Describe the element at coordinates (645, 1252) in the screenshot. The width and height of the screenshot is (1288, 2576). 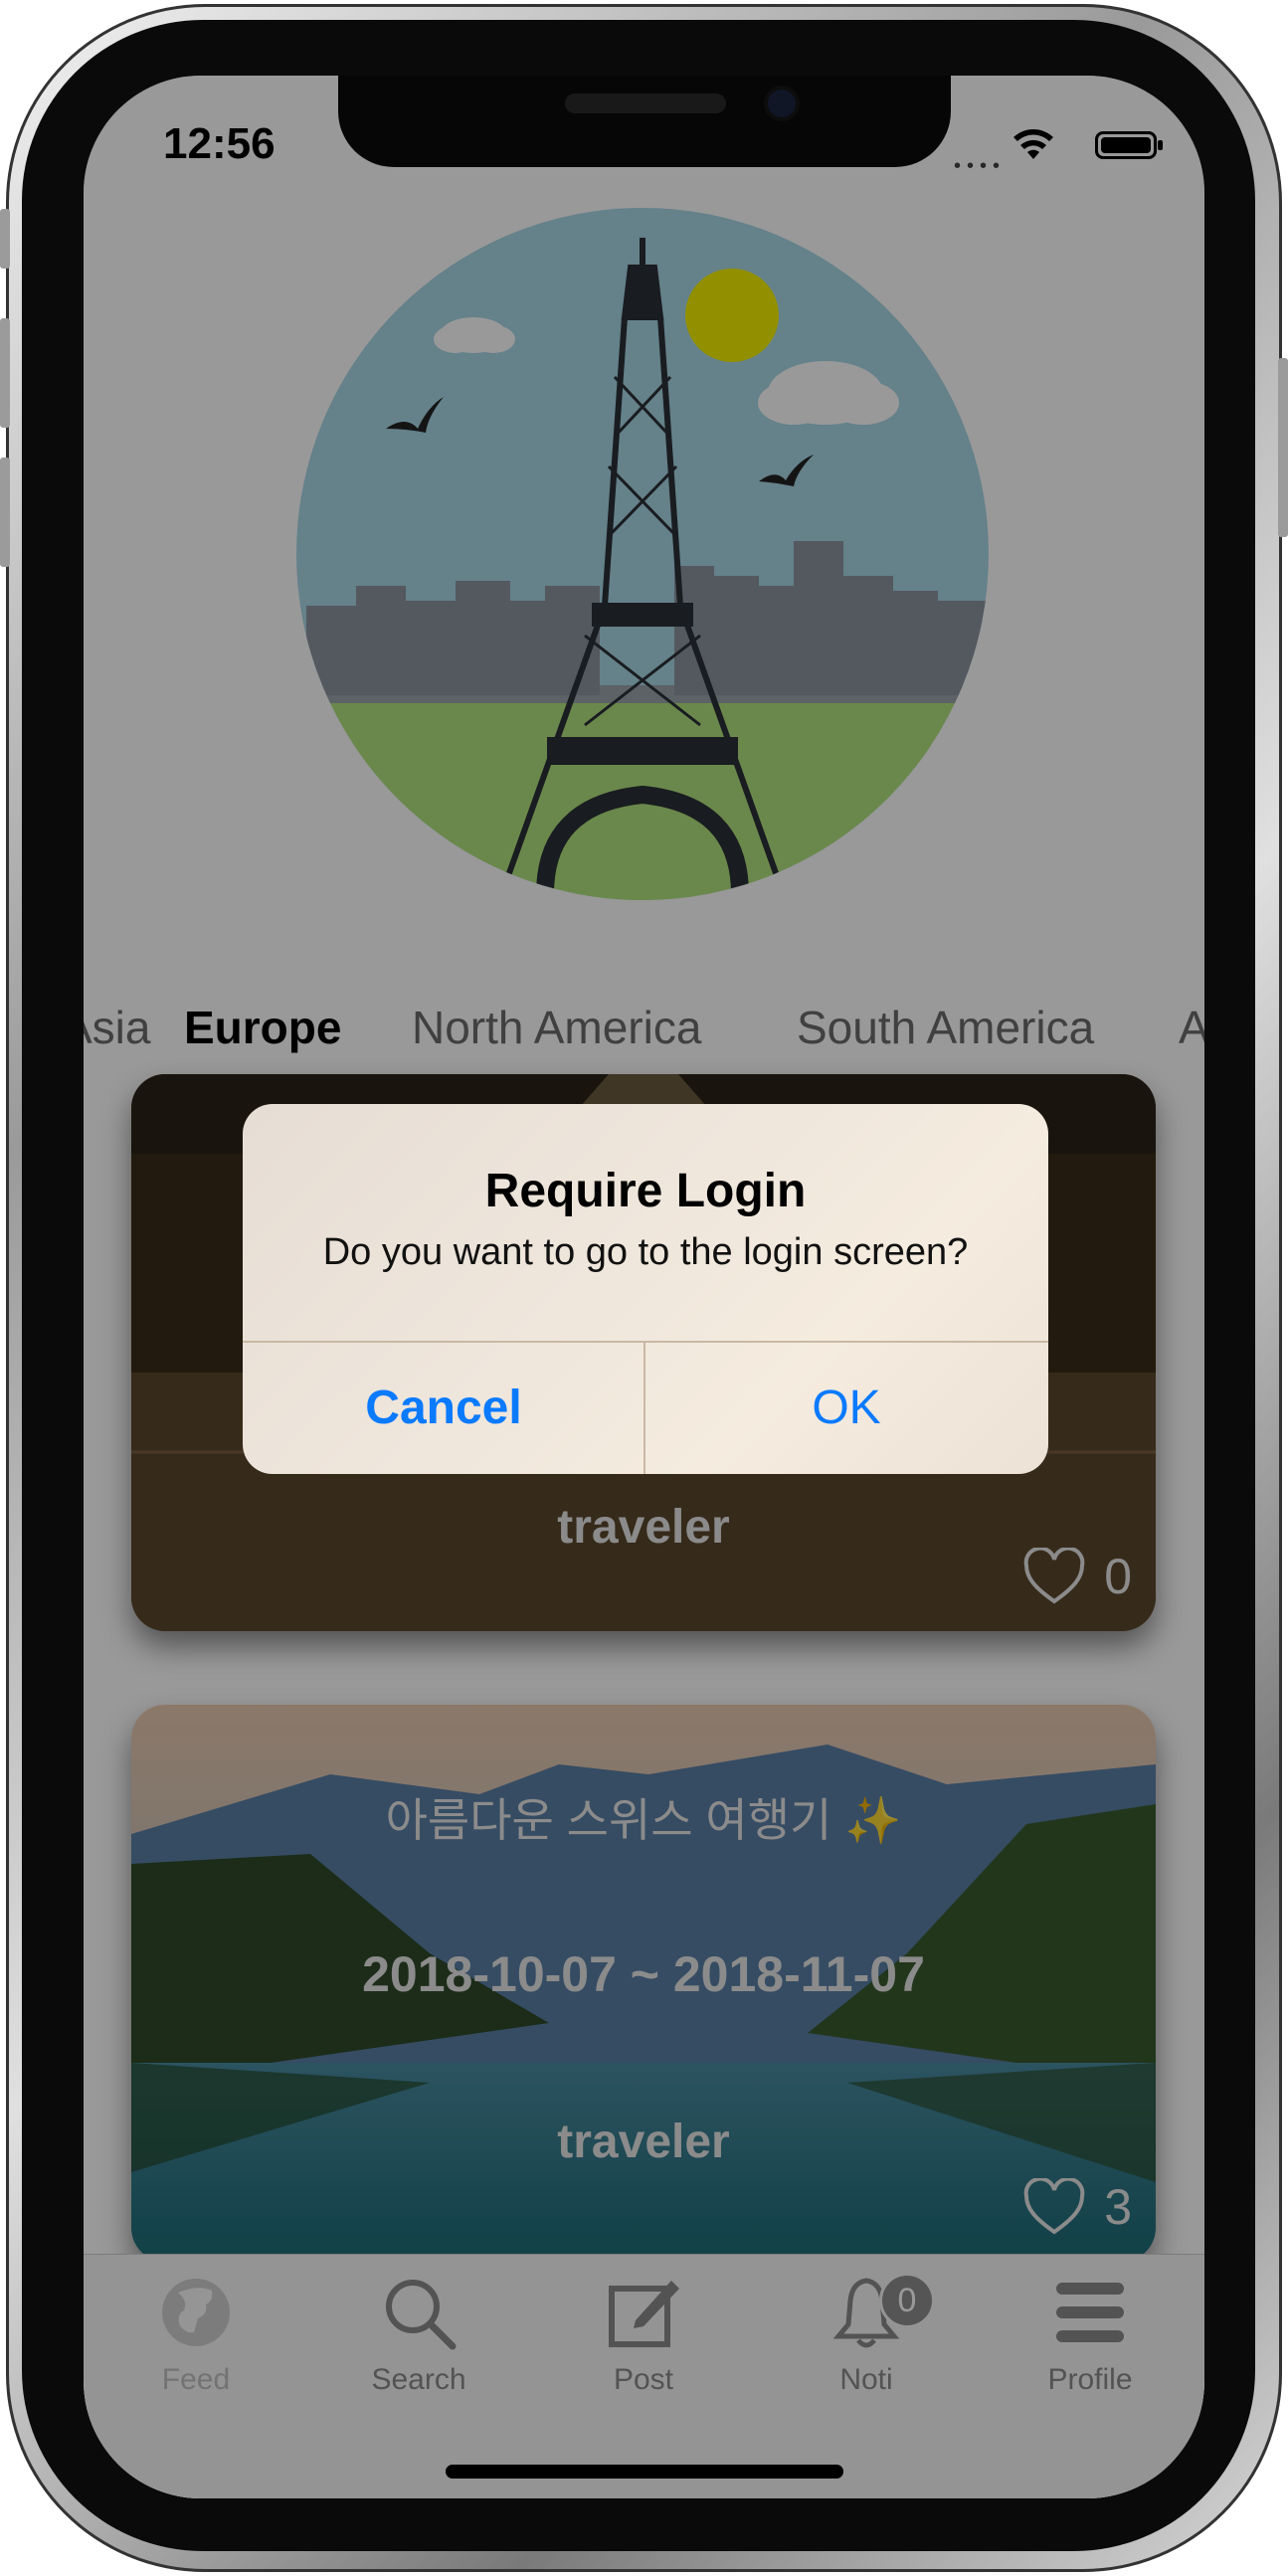
I see `alert-message: Do you want to go to the login screen?` at that location.